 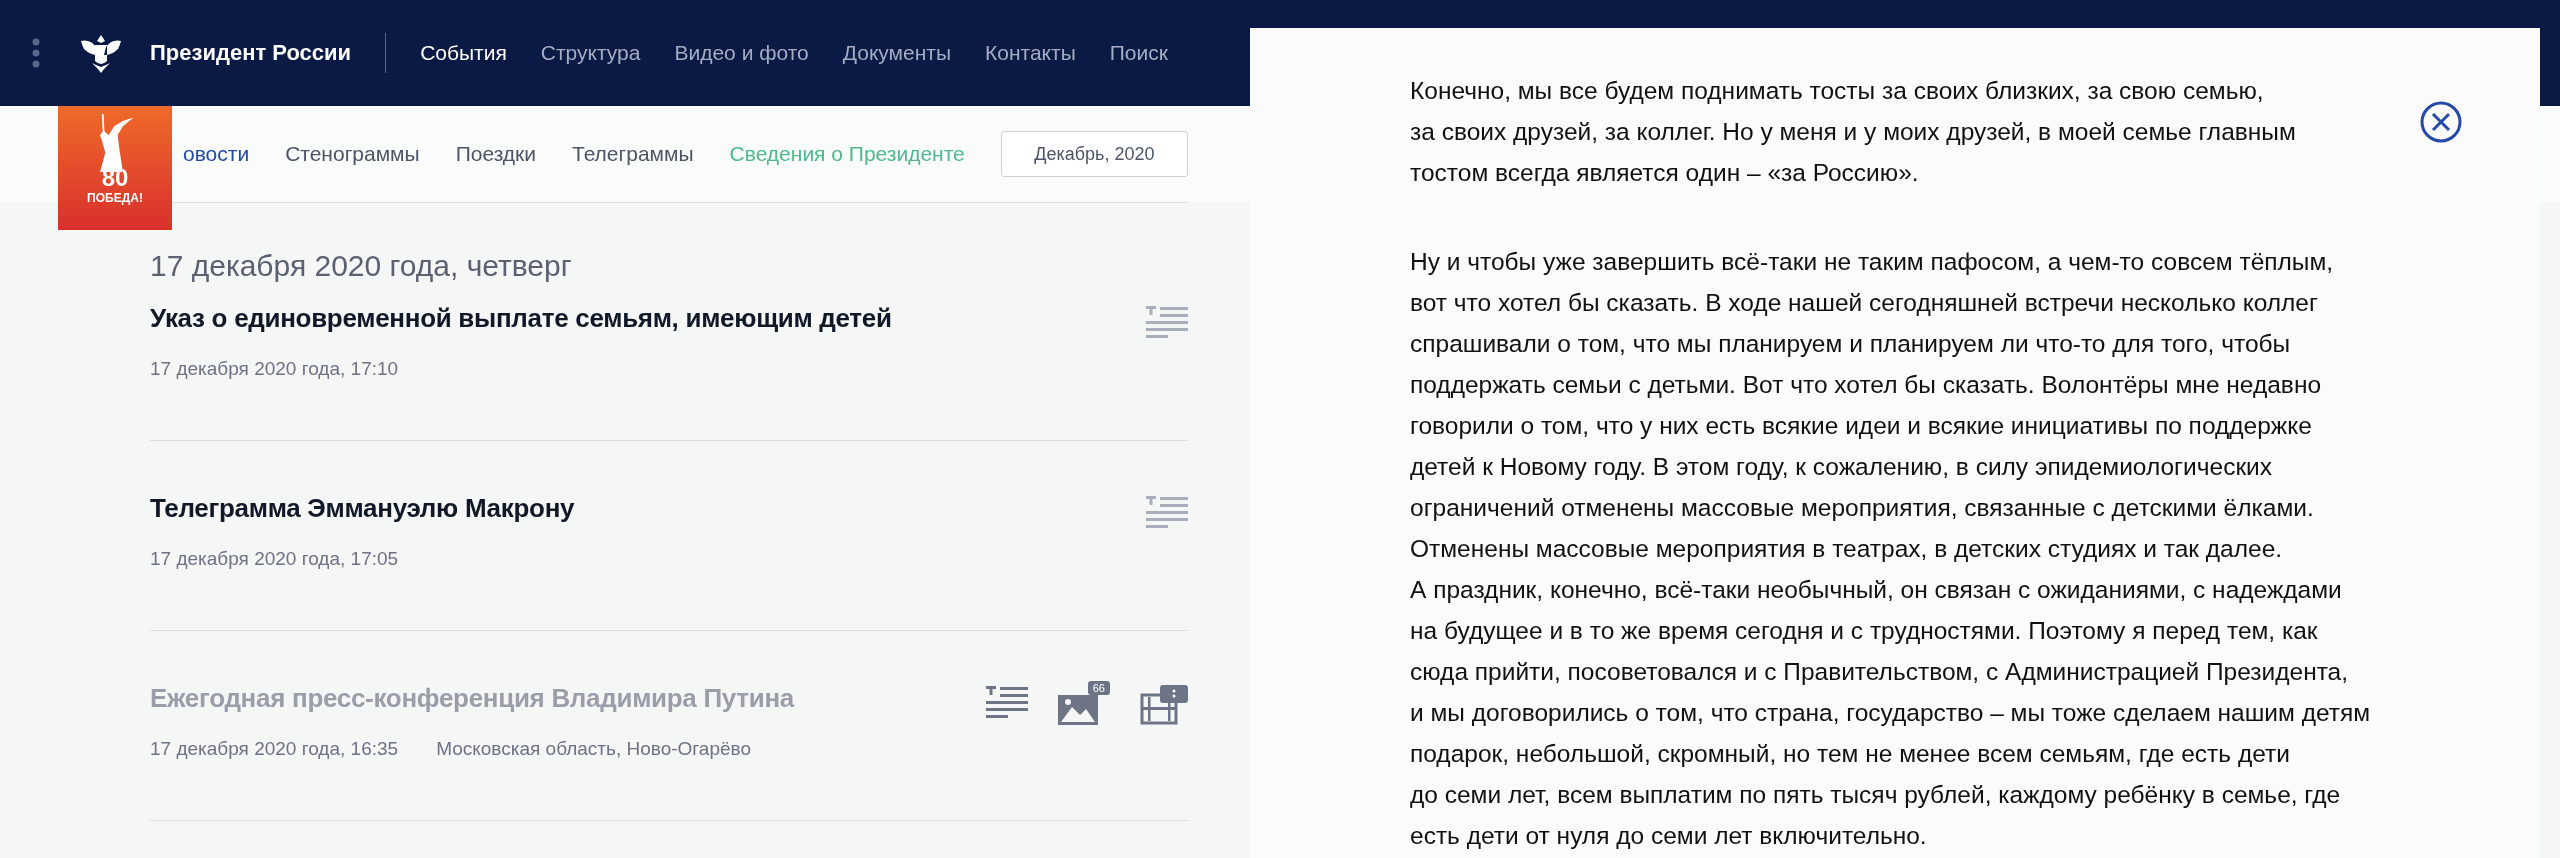 I want to click on video-icon, so click(x=1164, y=705).